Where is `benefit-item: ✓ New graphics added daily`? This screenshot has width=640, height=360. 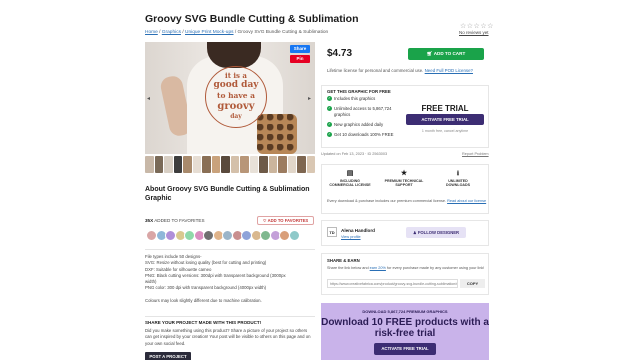
benefit-item: ✓ New graphics added daily is located at coordinates (355, 125).